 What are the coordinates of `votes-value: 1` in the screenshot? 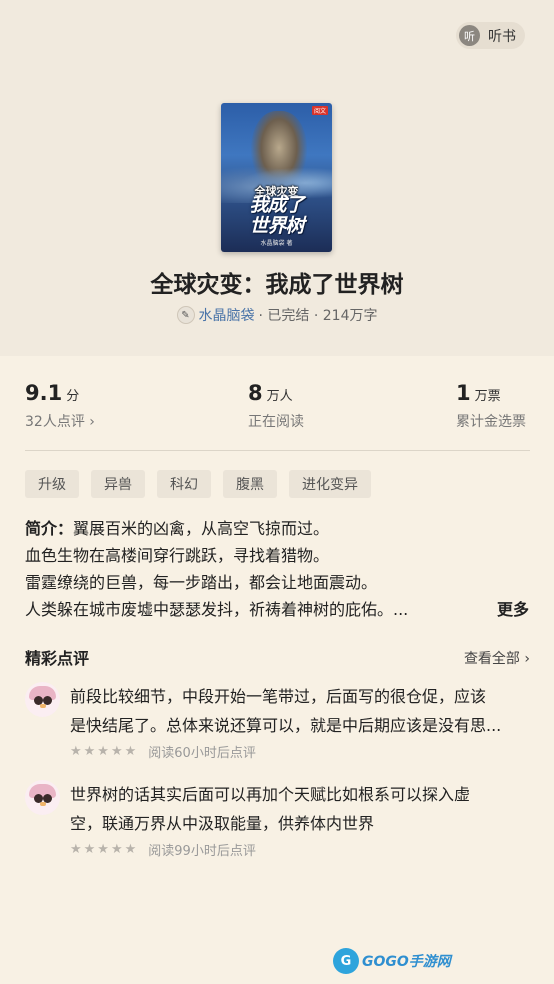 It's located at (463, 393).